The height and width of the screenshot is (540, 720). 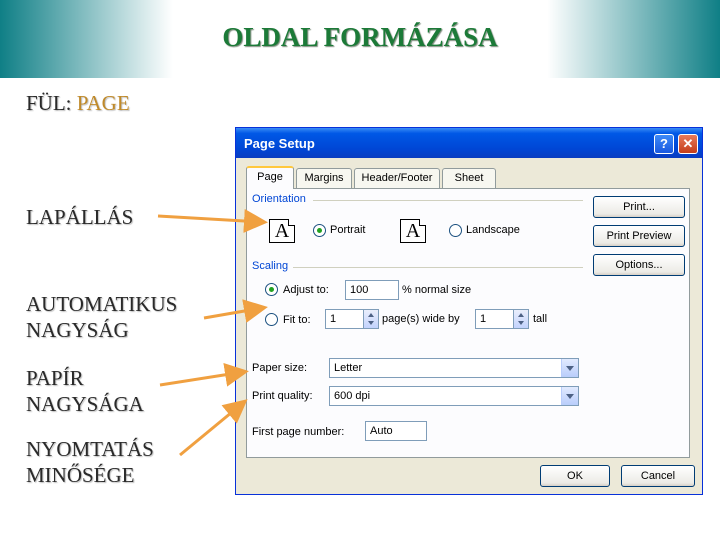 I want to click on close-button: ✕, so click(x=688, y=144).